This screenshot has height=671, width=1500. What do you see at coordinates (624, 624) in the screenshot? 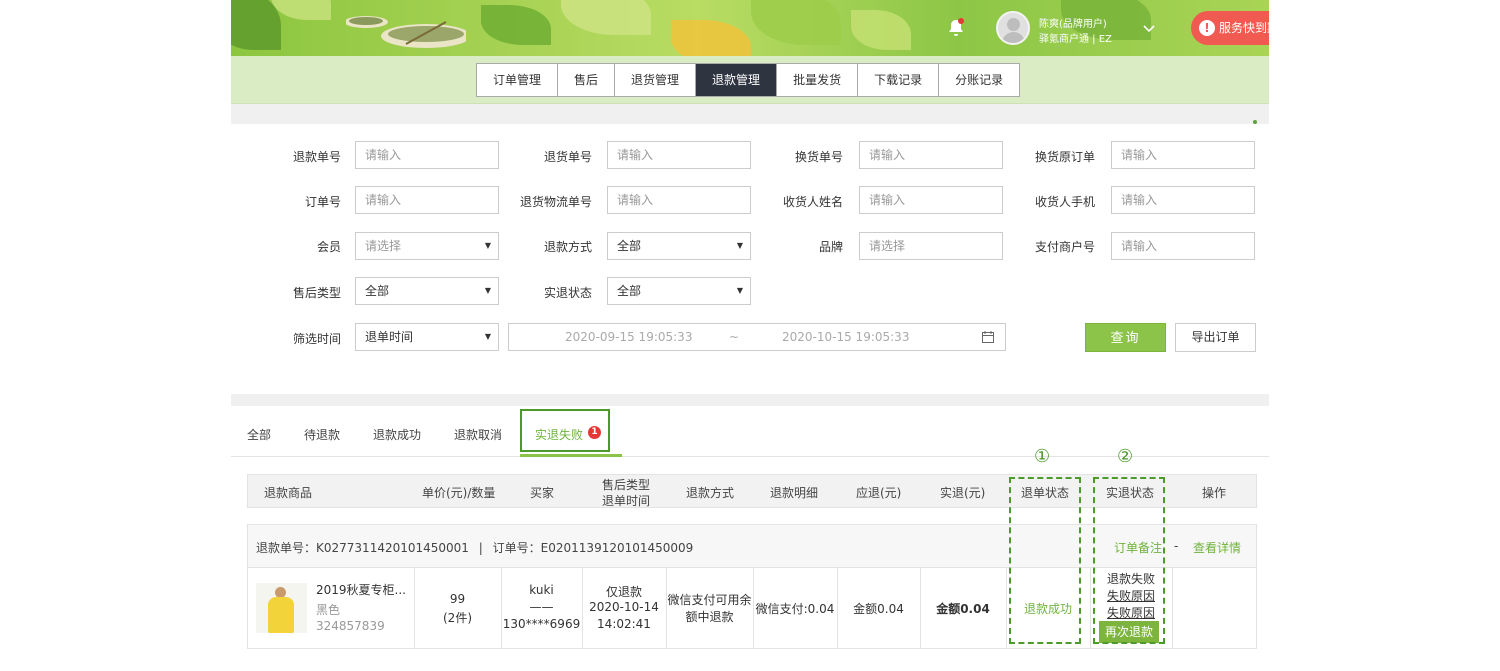
I see `refund-time: 14:02:41` at bounding box center [624, 624].